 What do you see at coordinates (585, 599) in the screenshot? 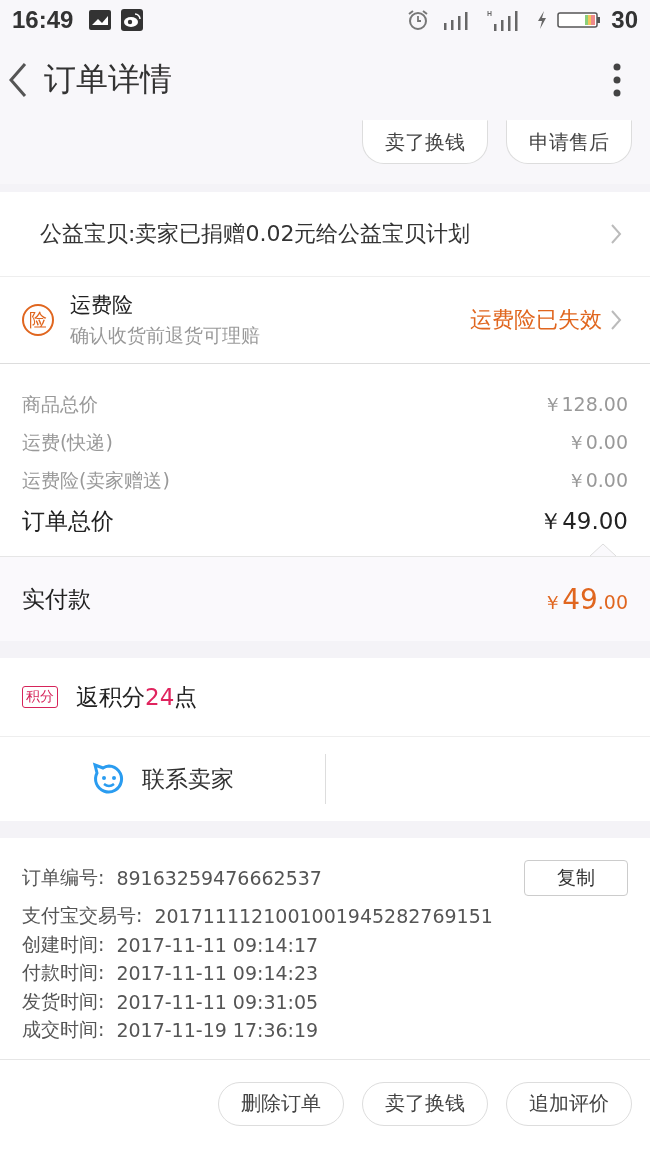
I see `paid-amount: ￥49.00` at bounding box center [585, 599].